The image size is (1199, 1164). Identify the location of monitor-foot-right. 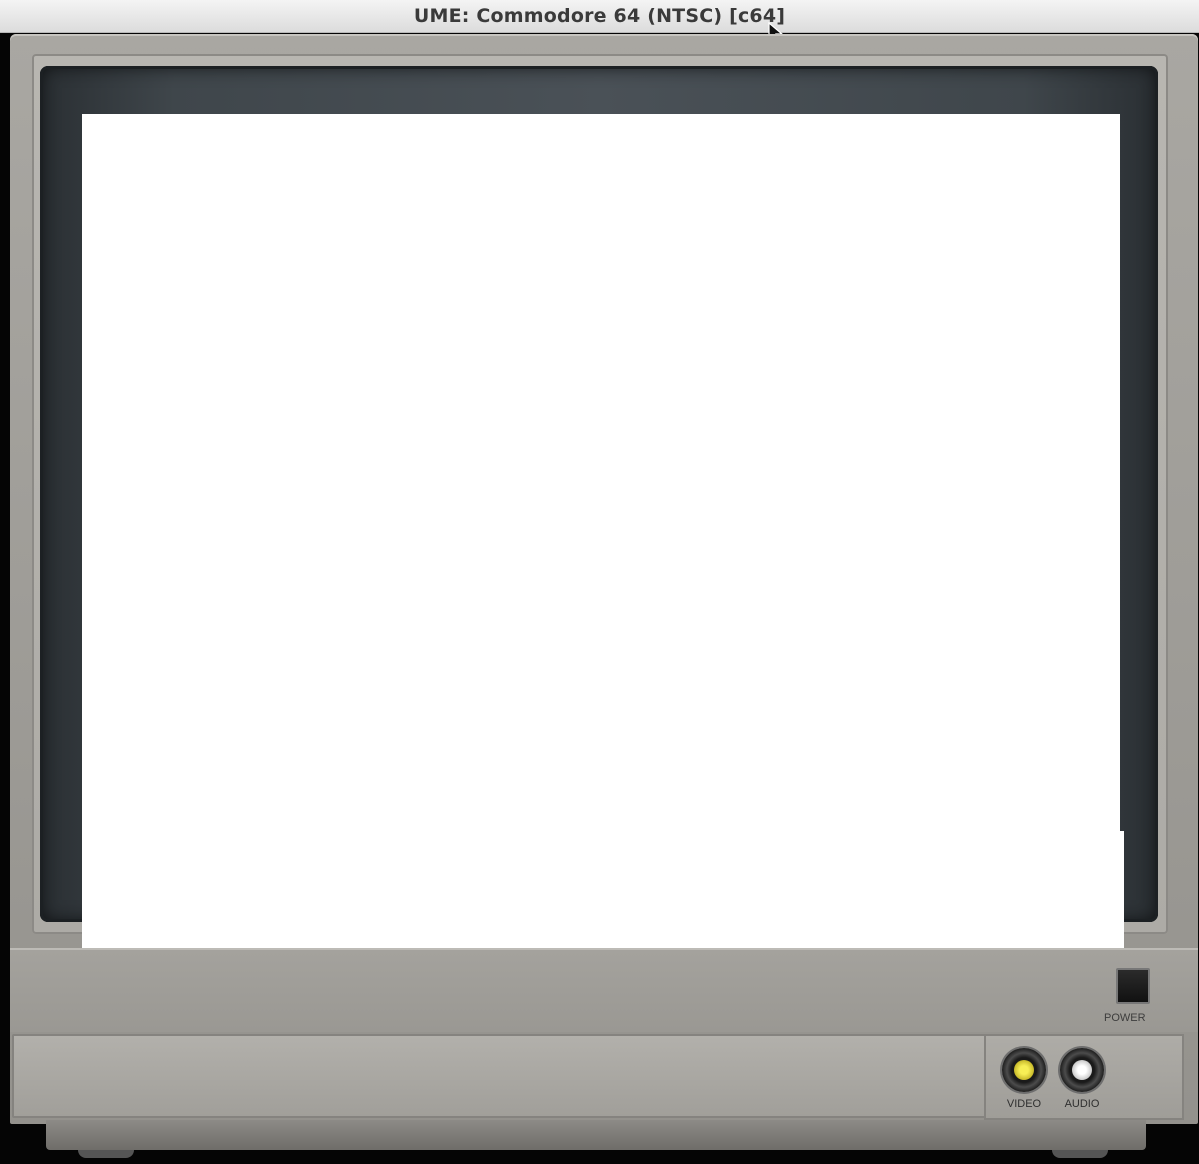
(1080, 1154).